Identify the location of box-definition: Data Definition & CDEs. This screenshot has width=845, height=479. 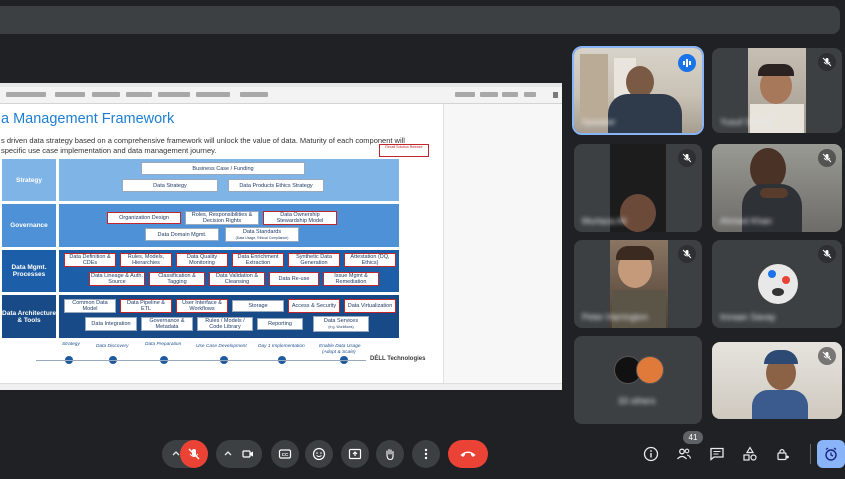
(90, 260).